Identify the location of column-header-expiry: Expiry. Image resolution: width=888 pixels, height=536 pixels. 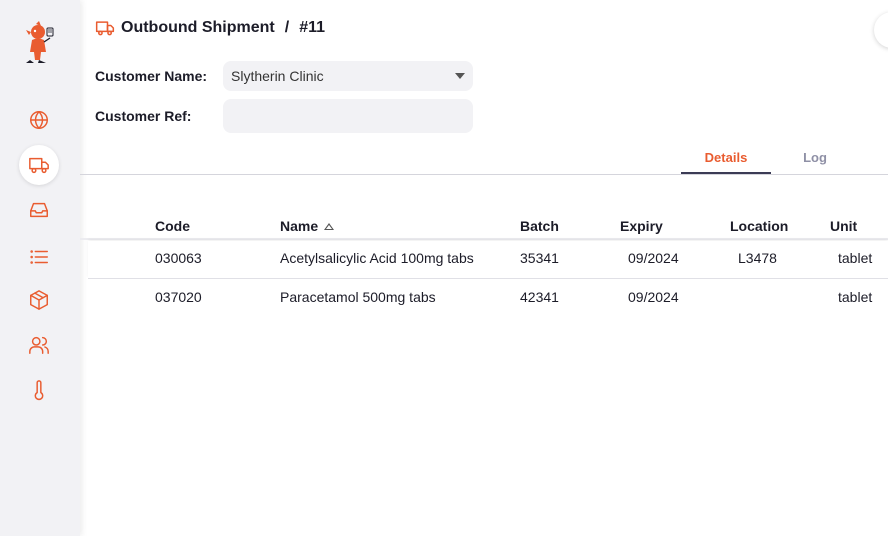
(641, 226).